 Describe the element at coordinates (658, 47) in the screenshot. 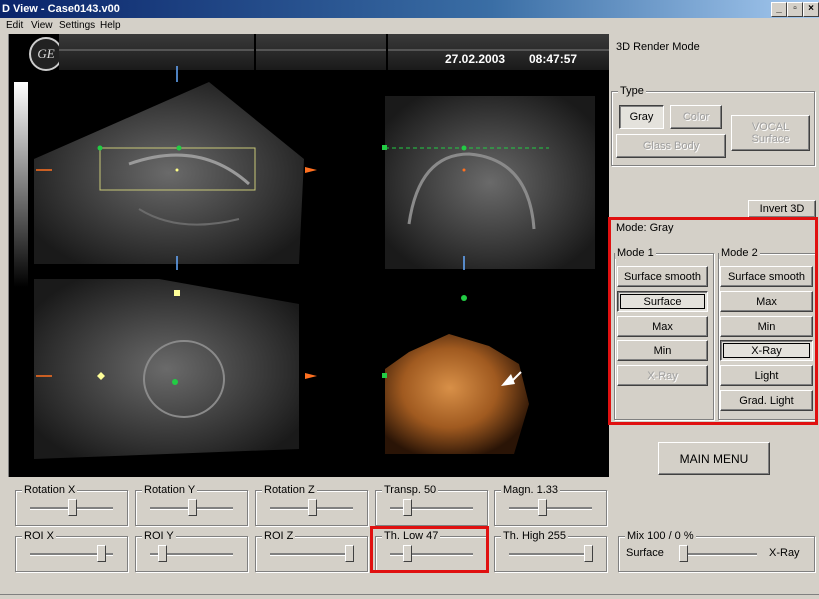

I see `render-mode-title: 3D Render Mode` at that location.